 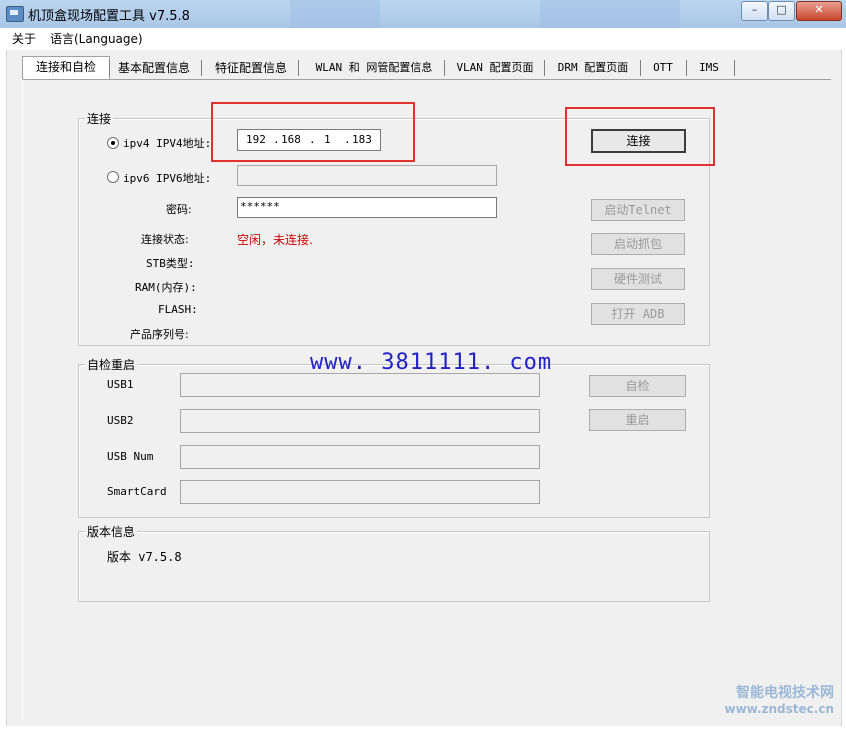 What do you see at coordinates (99, 118) in the screenshot?
I see `connection-group-title: 连接` at bounding box center [99, 118].